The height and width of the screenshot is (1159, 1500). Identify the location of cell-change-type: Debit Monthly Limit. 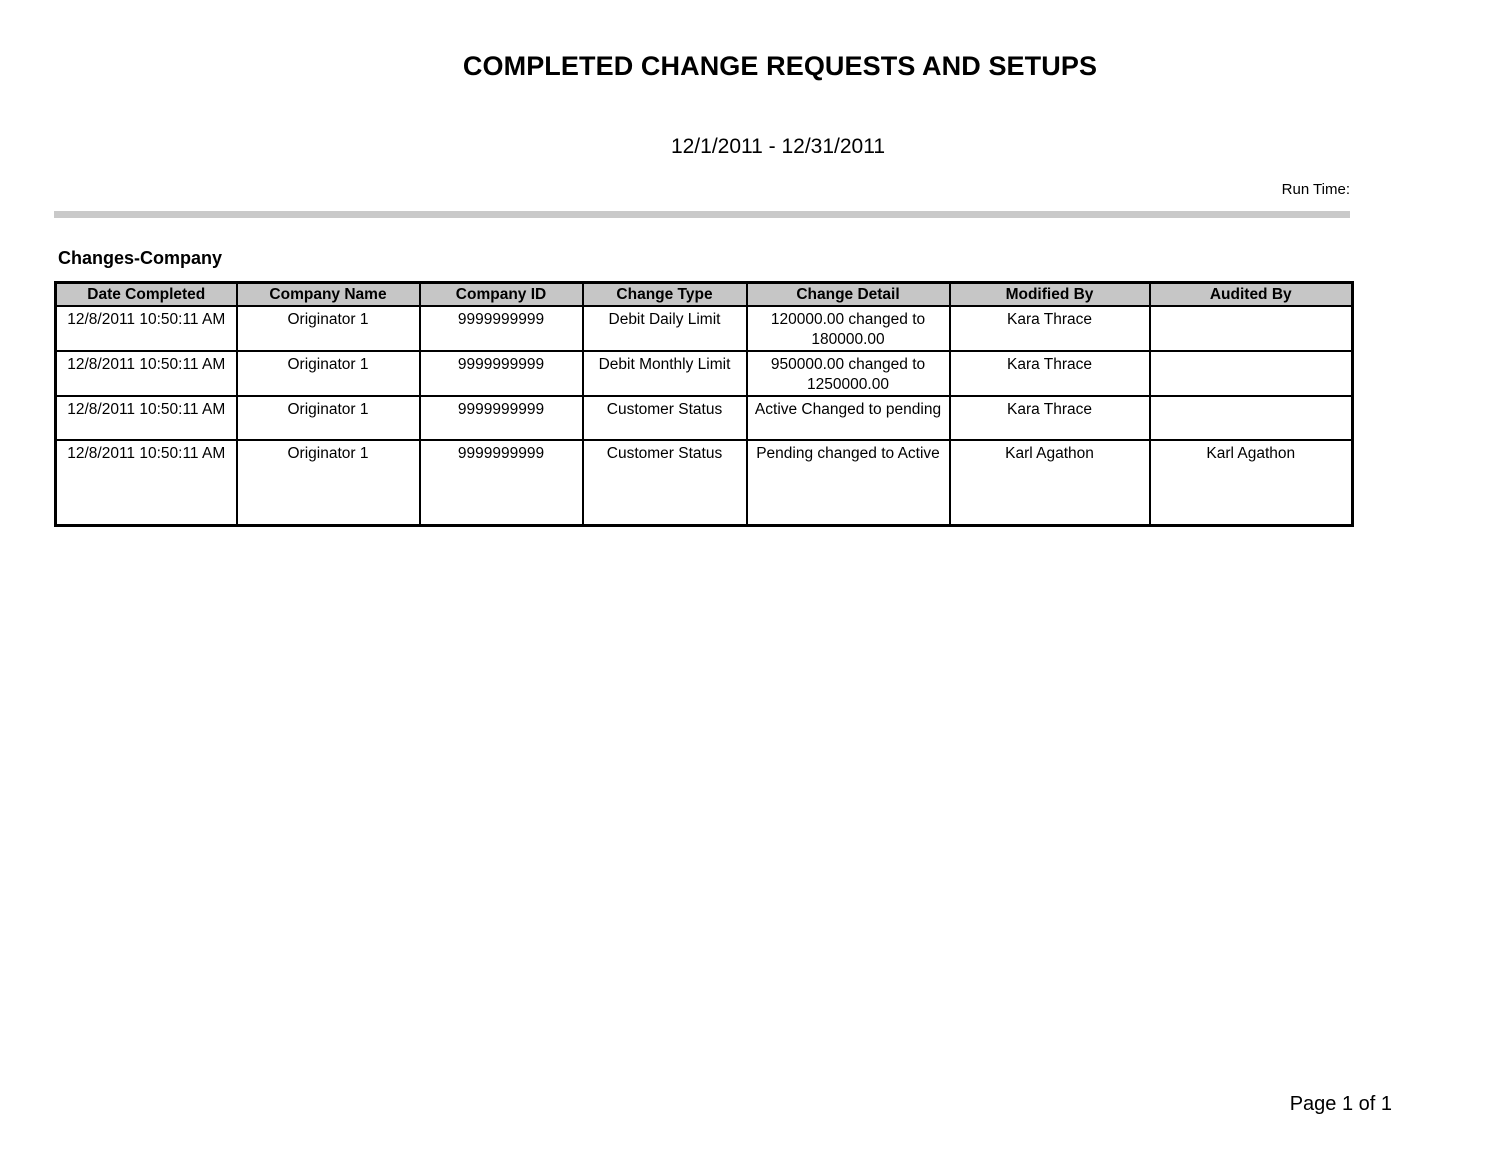
(664, 373).